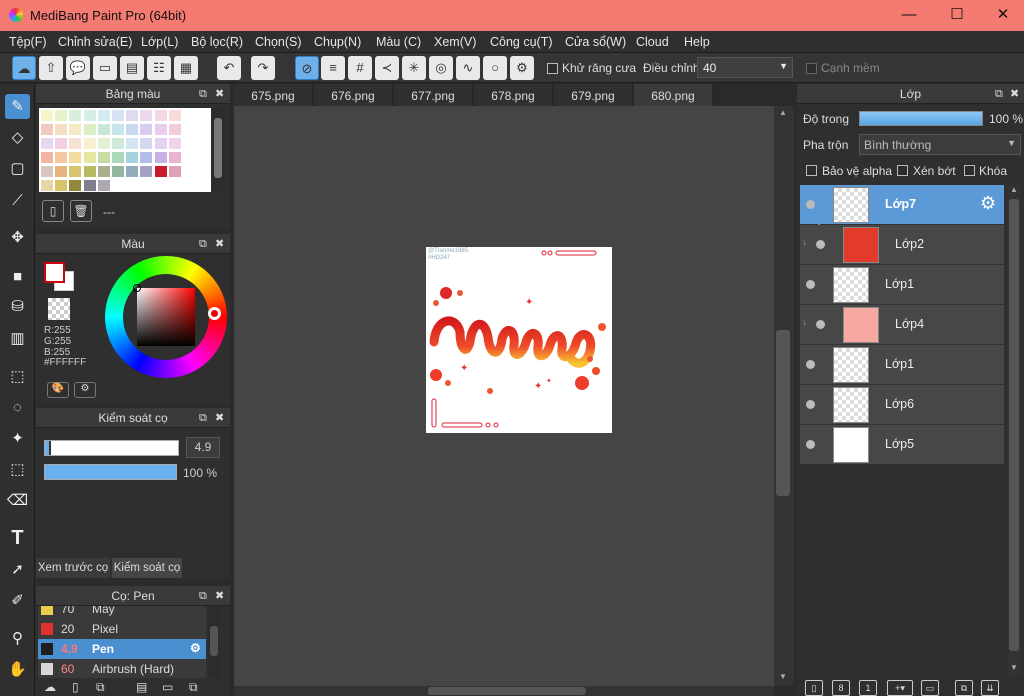  What do you see at coordinates (59, 309) in the screenshot?
I see `transparent-color-swatch` at bounding box center [59, 309].